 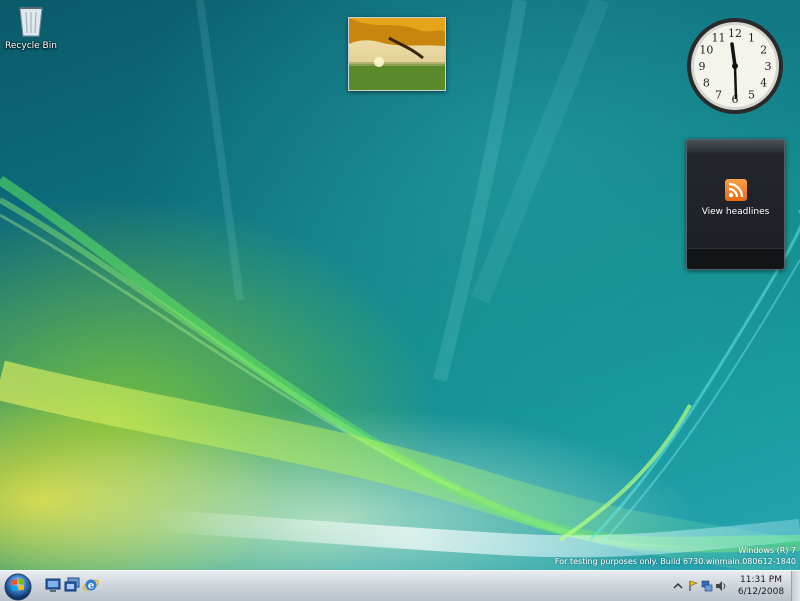 I want to click on svg-text: e, so click(x=91, y=586).